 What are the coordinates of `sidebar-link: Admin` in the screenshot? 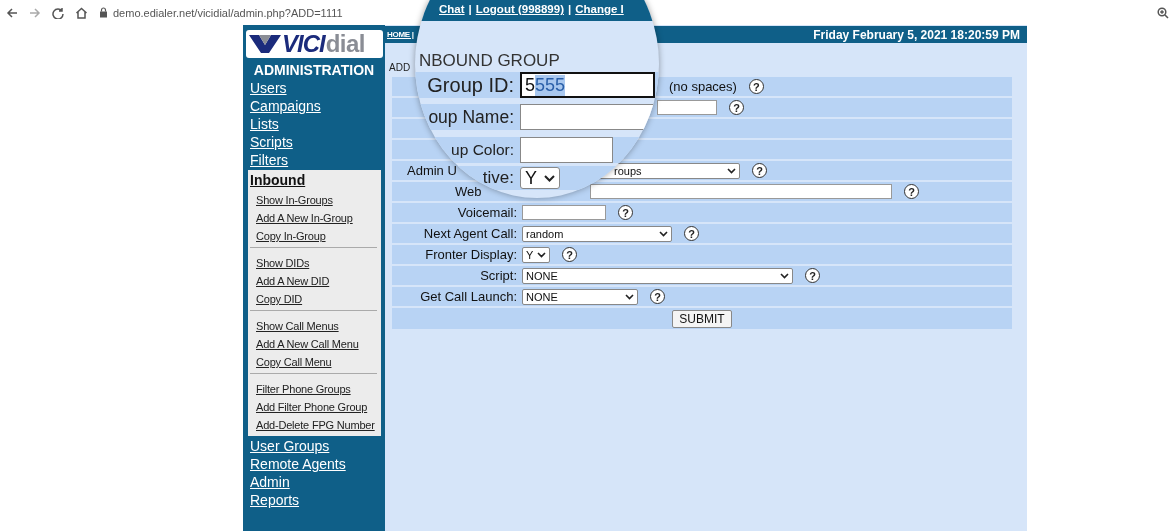 It's located at (266, 482).